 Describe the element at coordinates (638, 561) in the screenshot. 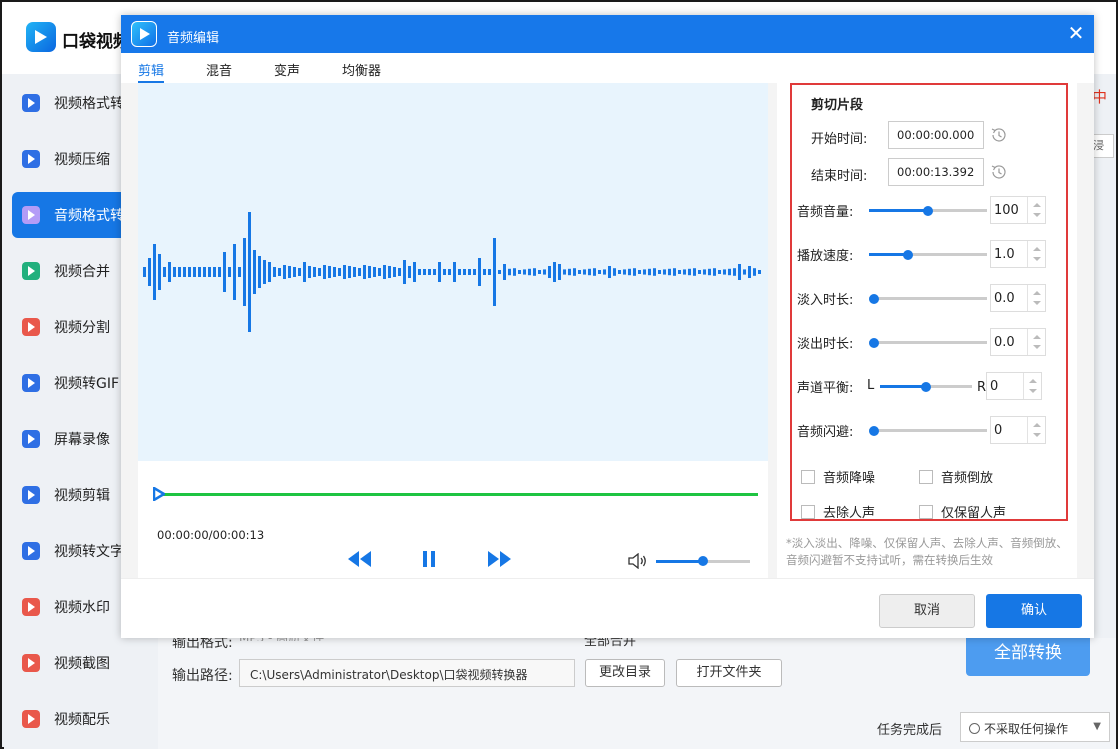

I see `volume-icon` at that location.